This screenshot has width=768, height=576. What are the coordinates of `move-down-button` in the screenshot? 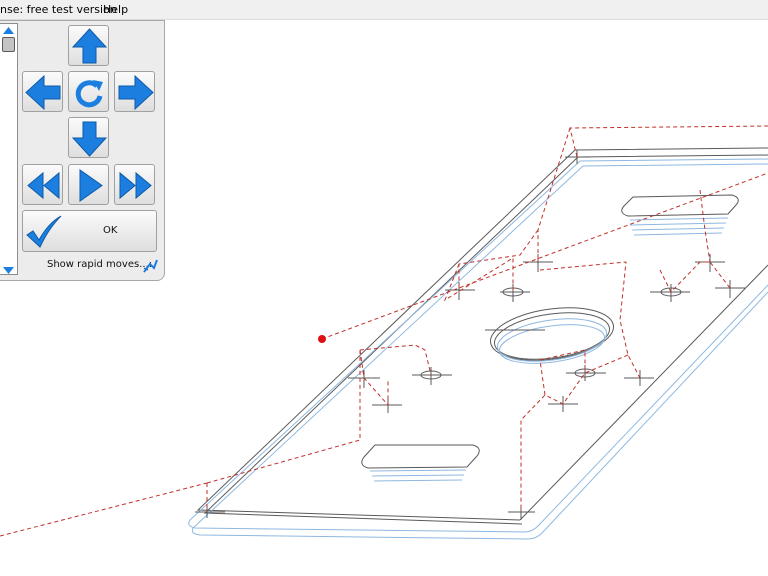 It's located at (88, 137).